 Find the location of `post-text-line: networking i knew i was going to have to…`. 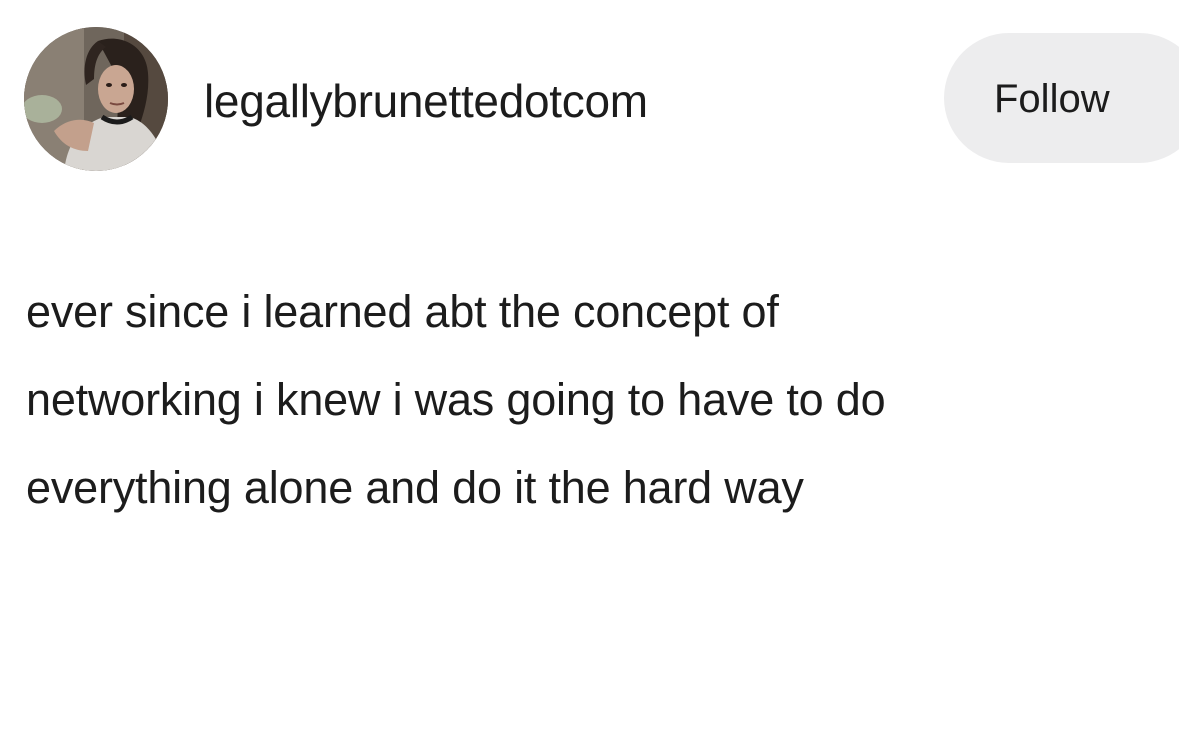

post-text-line: networking i knew i was going to have to… is located at coordinates (456, 399).